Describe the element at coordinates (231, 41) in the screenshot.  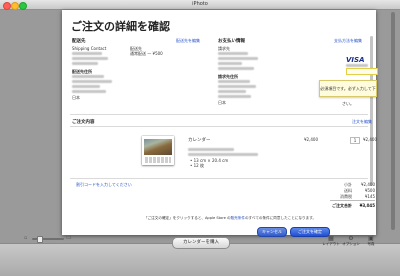
I see `payment-section-title: お支払い情報` at that location.